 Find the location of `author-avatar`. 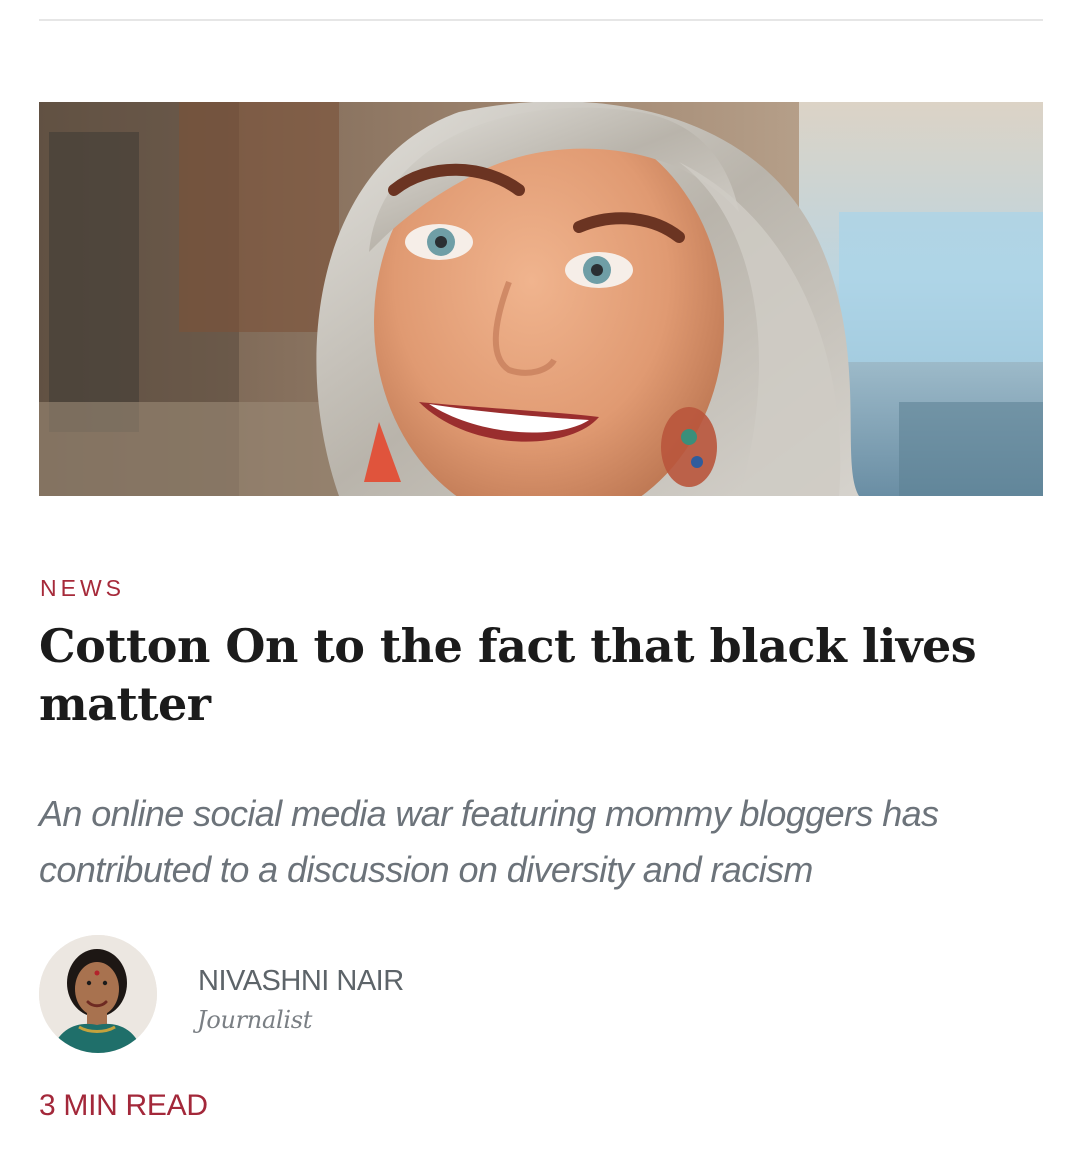

author-avatar is located at coordinates (98, 994).